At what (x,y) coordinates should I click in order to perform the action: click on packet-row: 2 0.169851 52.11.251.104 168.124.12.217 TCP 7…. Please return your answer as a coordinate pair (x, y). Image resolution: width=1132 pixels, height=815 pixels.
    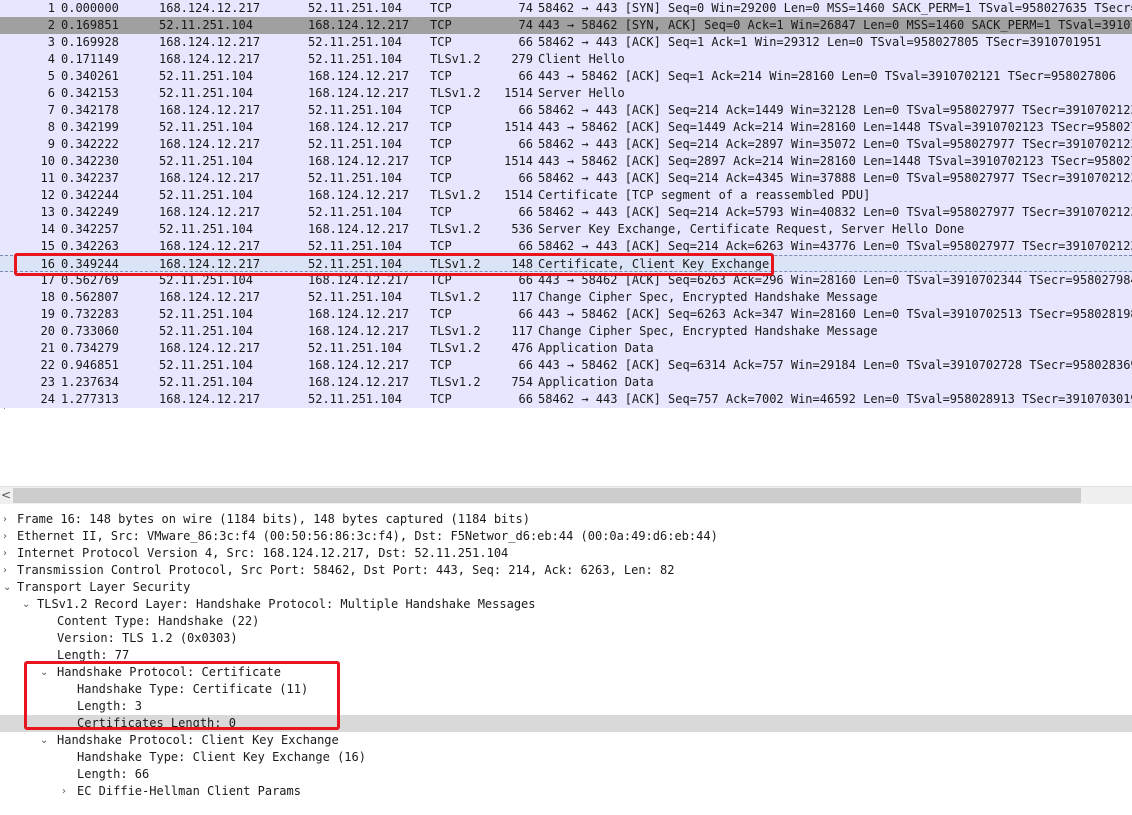
    Looking at the image, I should click on (566, 25).